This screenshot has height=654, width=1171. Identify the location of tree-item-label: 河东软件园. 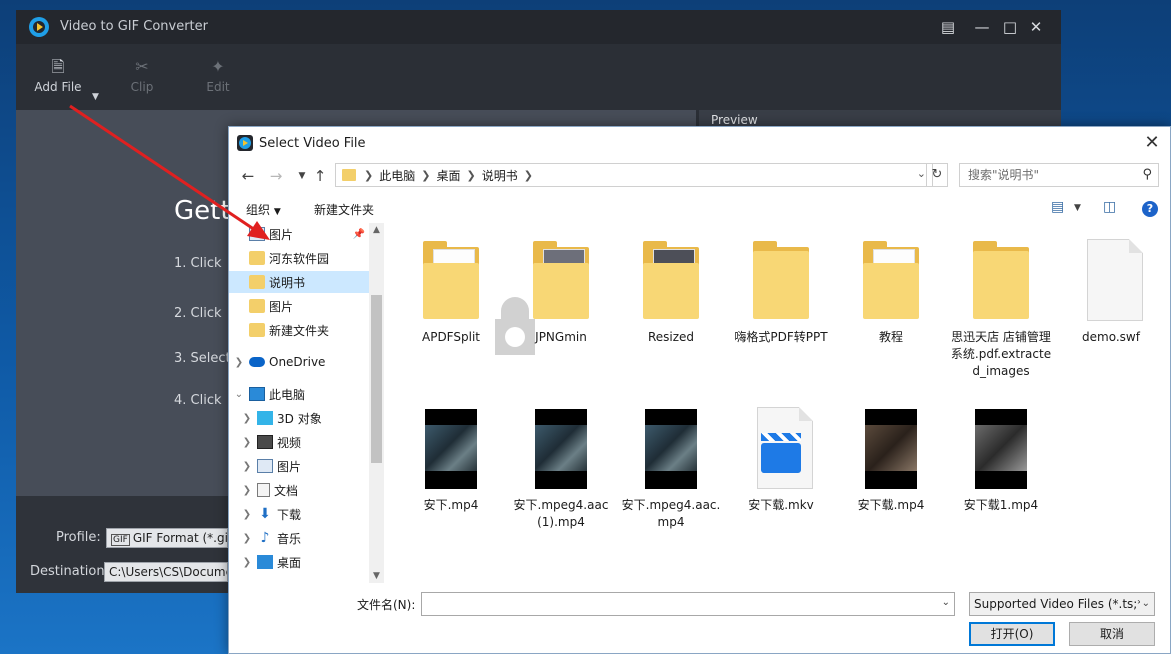
(299, 258).